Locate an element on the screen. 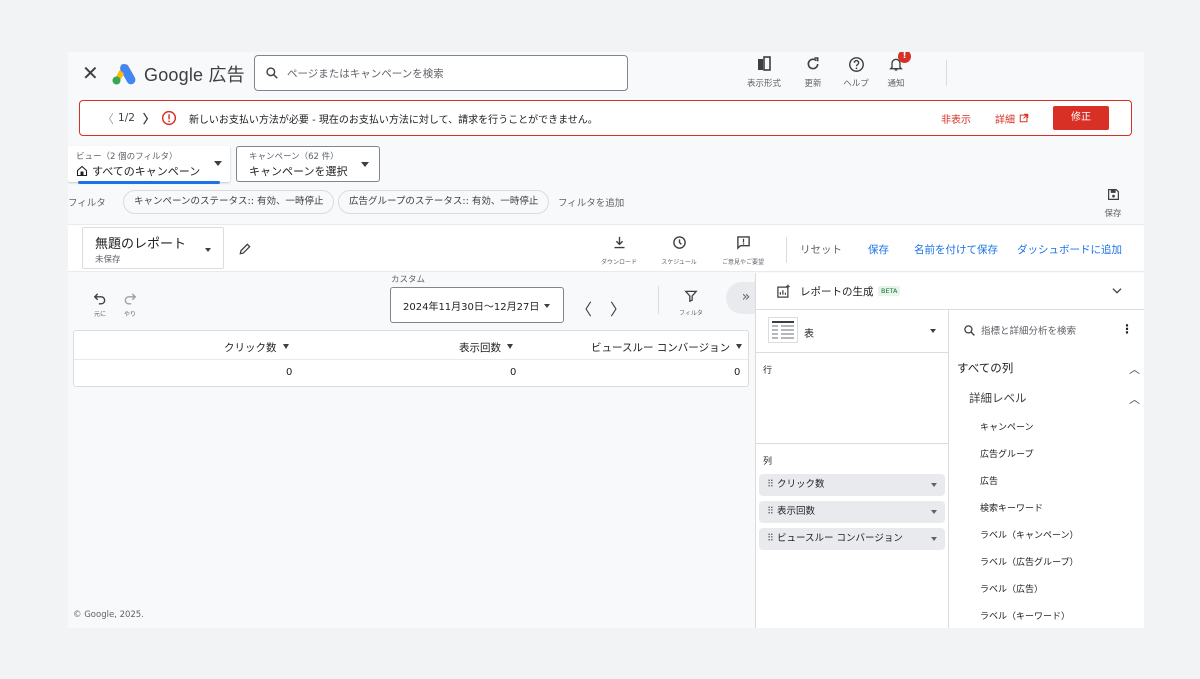  rows-drop-zone: 行 is located at coordinates (852, 398).